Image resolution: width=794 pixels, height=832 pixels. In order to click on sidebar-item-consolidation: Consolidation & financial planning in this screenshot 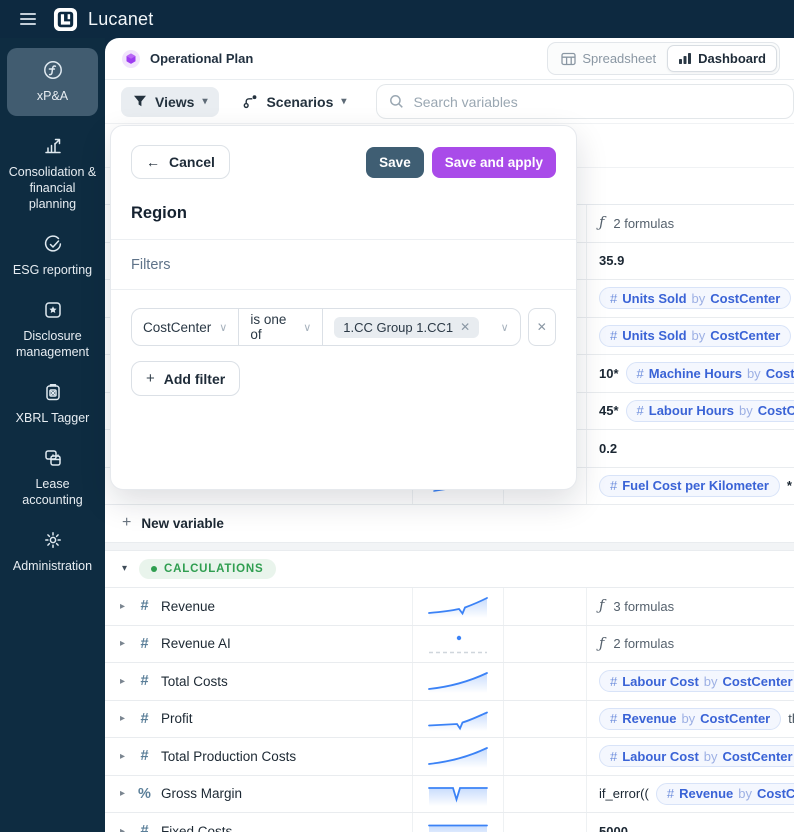, I will do `click(52, 173)`.